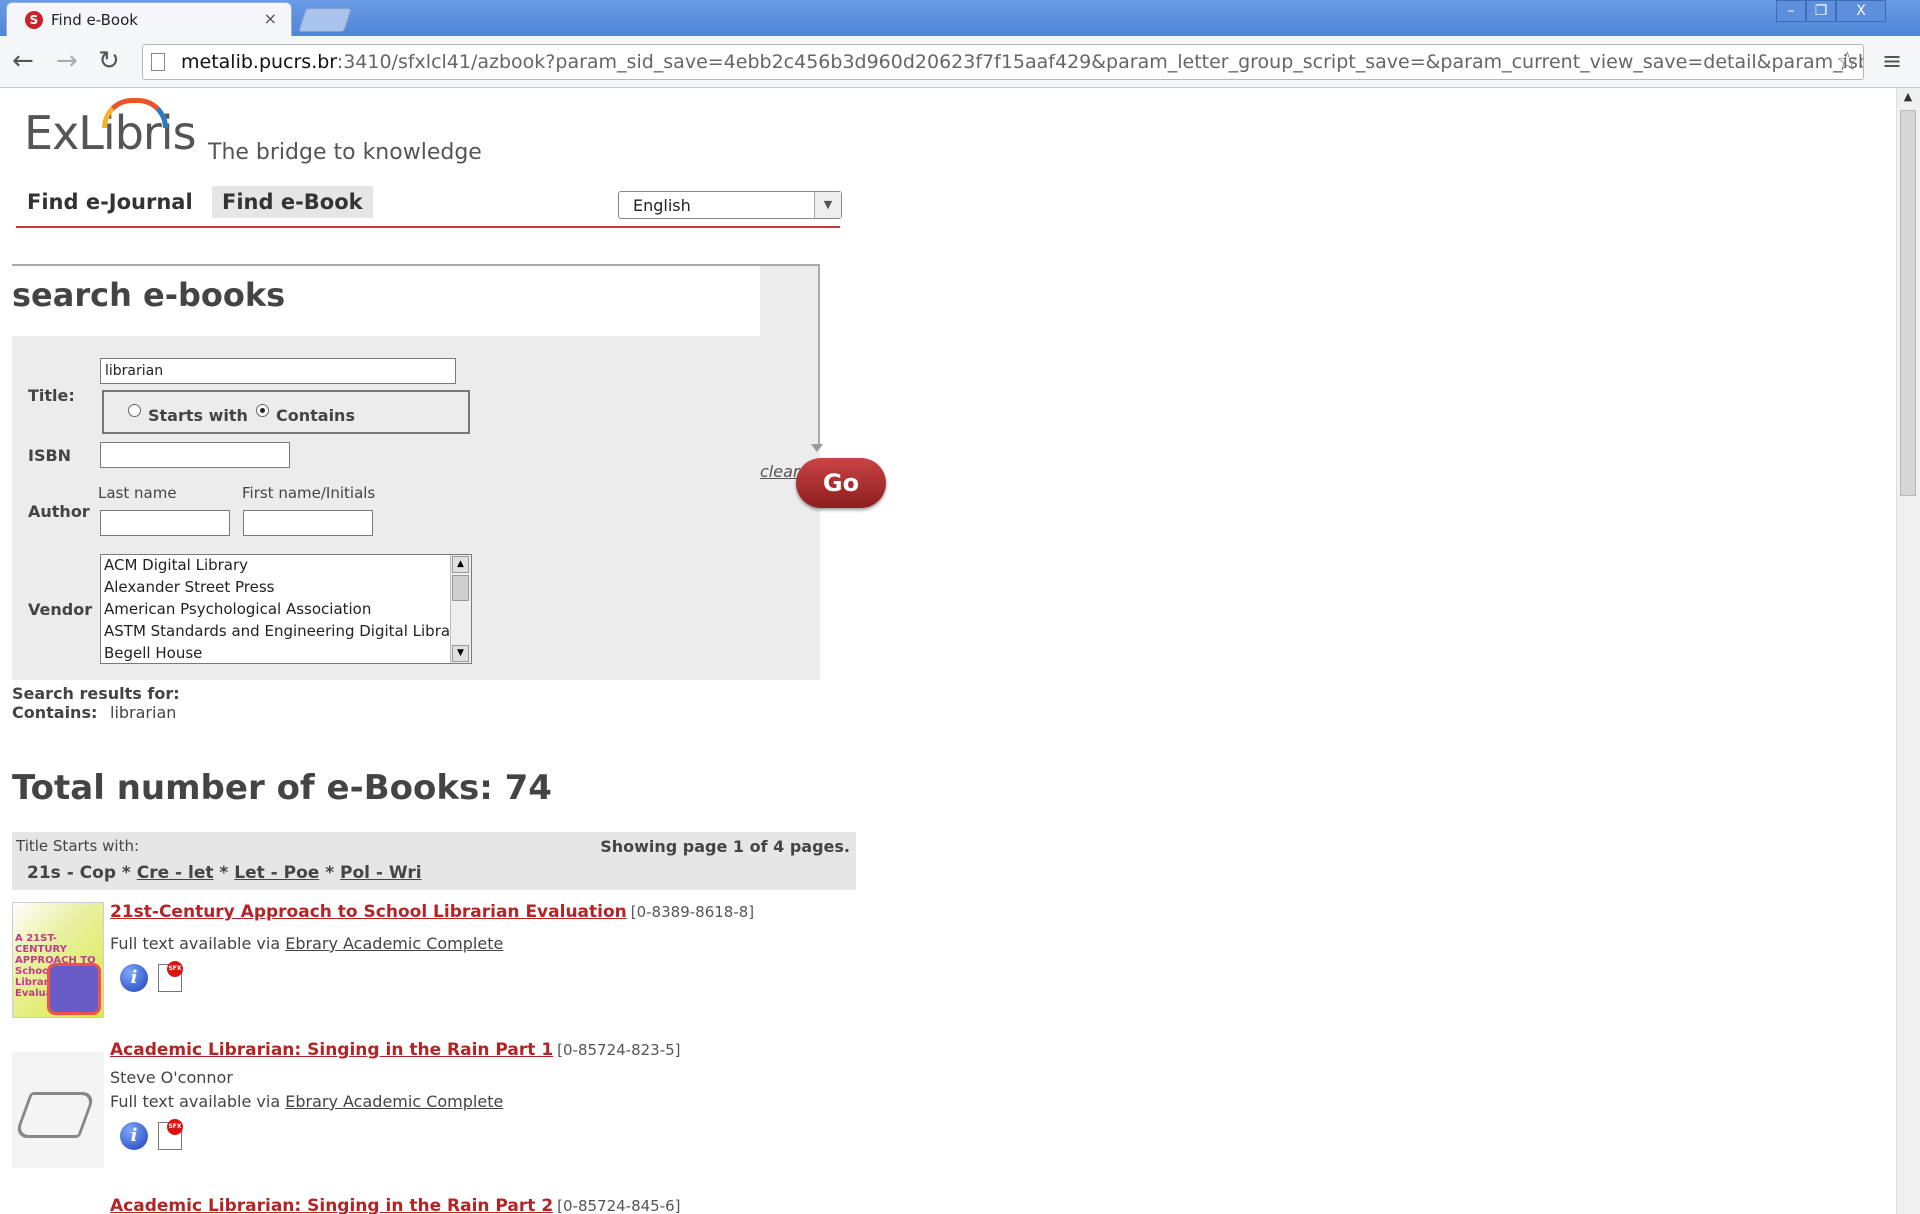  Describe the element at coordinates (460, 653) in the screenshot. I see `scroll-down-icon: ▼` at that location.